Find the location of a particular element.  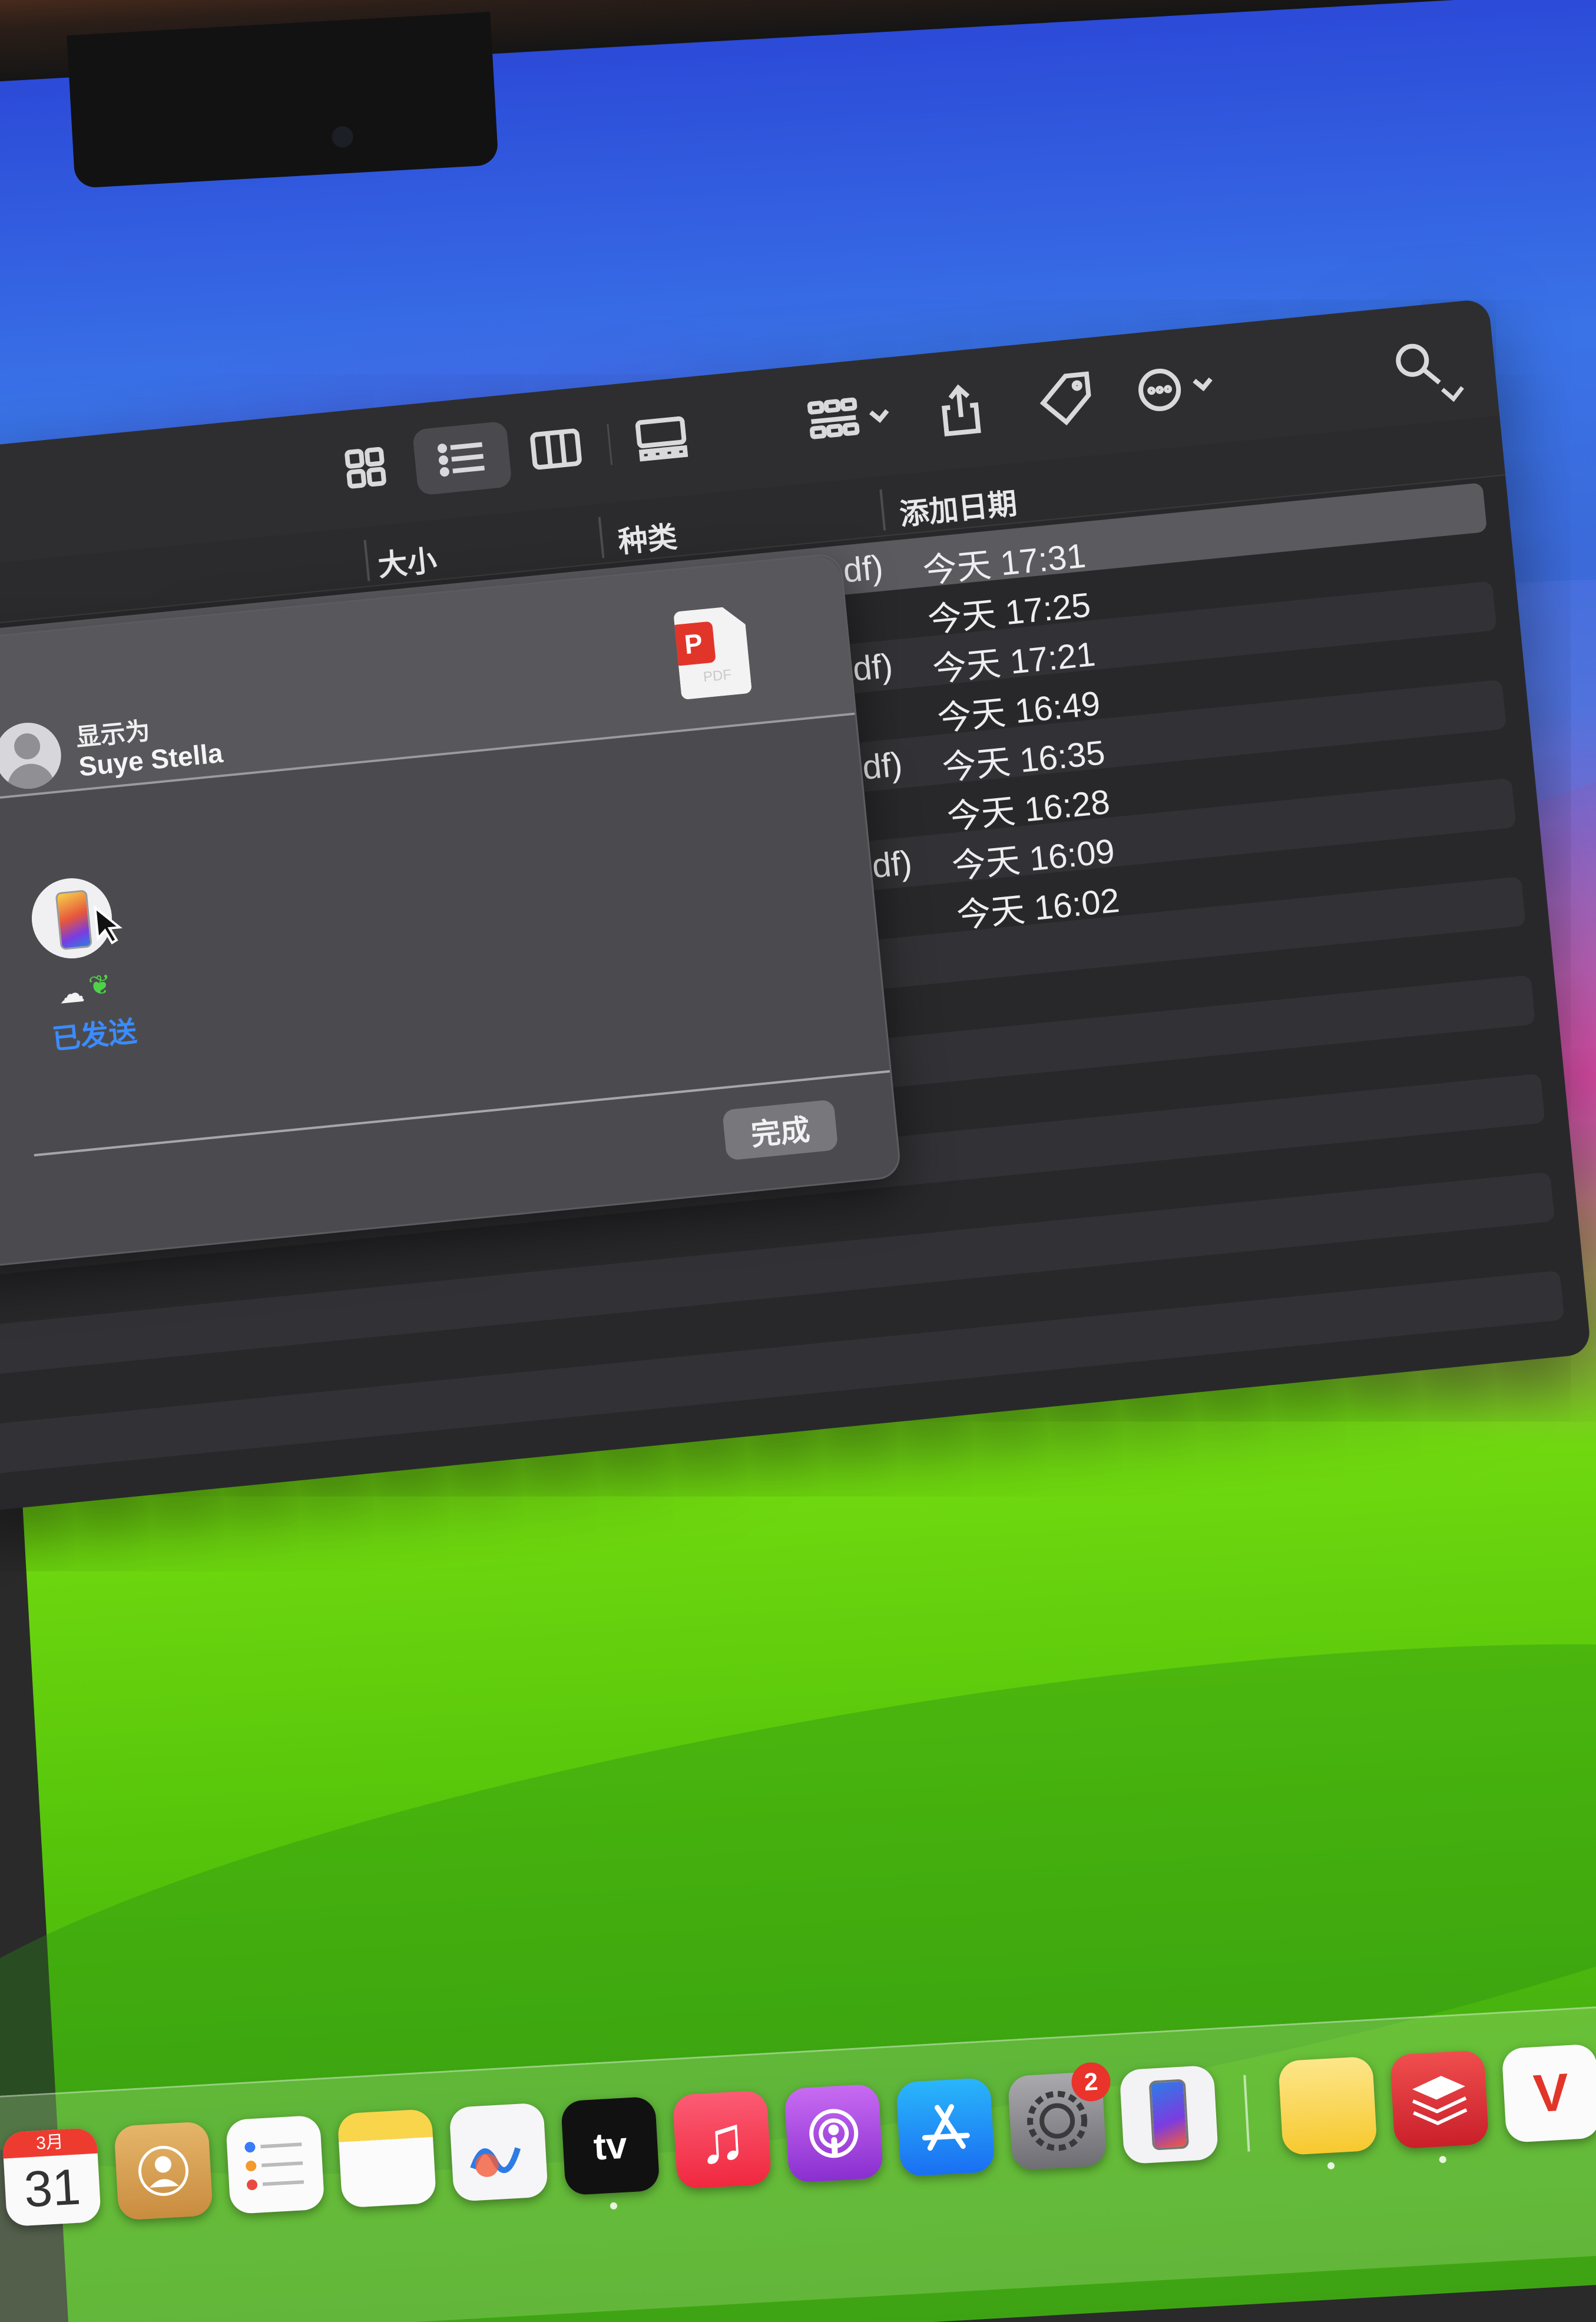

freeform-app is located at coordinates (499, 2152).